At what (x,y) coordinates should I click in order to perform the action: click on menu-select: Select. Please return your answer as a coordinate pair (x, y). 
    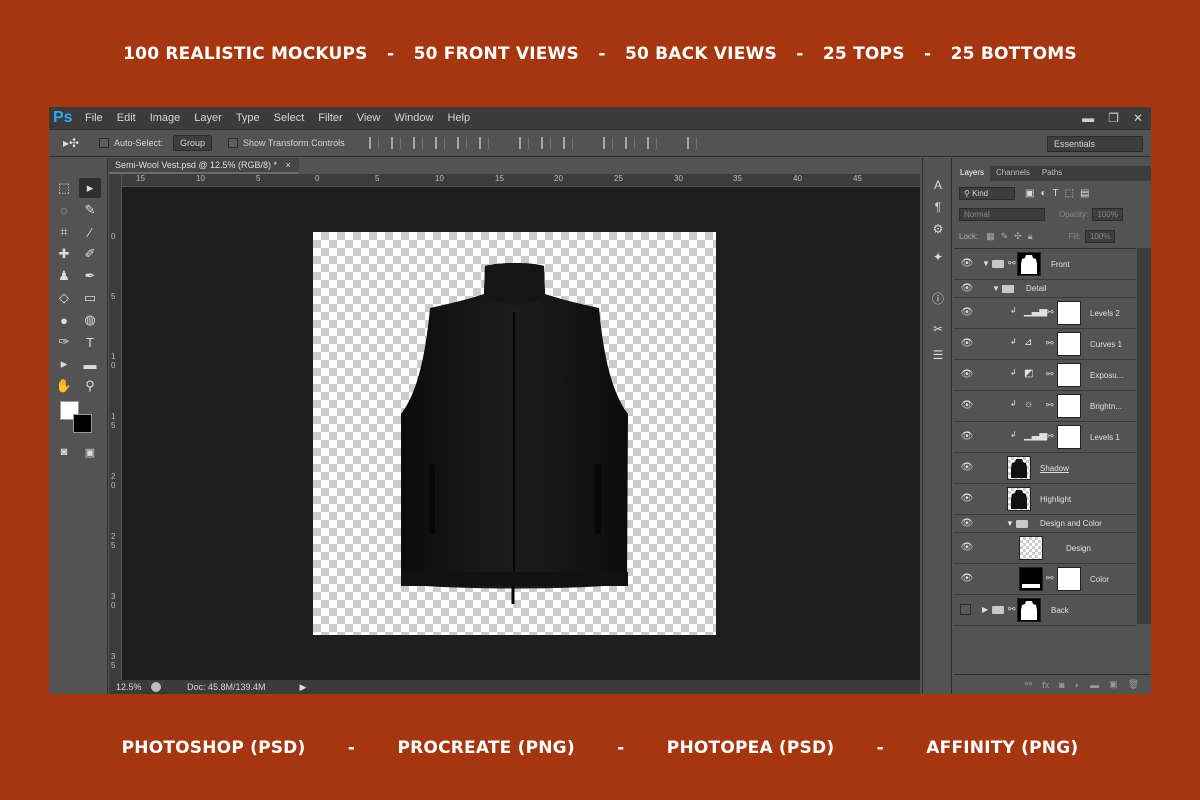
    Looking at the image, I should click on (289, 118).